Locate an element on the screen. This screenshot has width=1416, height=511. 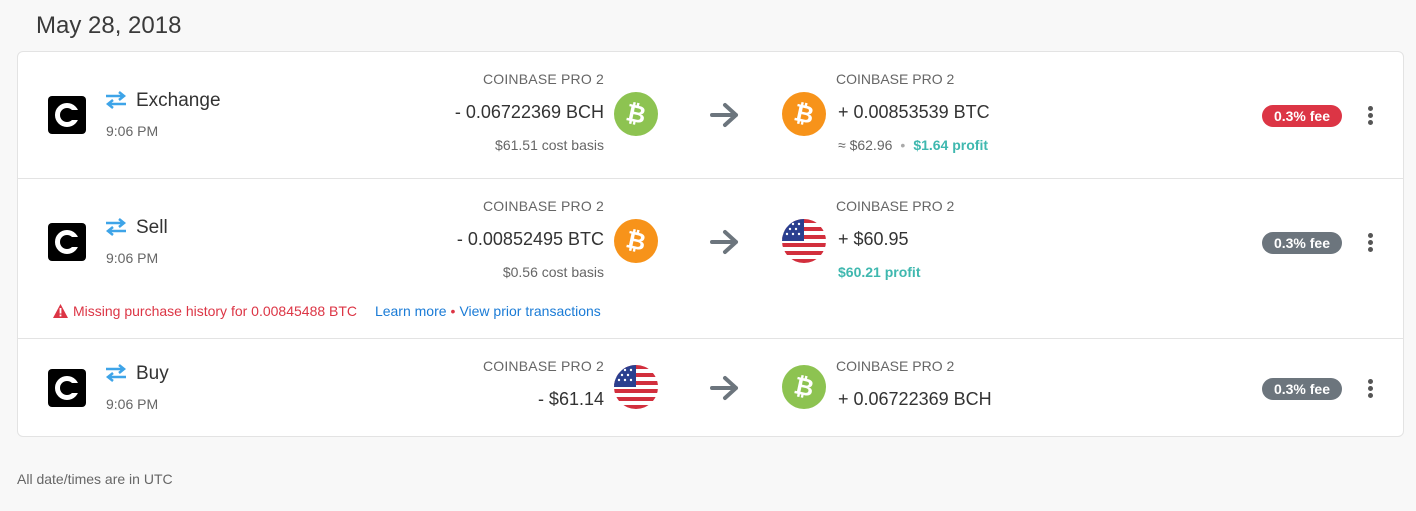
transaction-type: Sell is located at coordinates (152, 227).